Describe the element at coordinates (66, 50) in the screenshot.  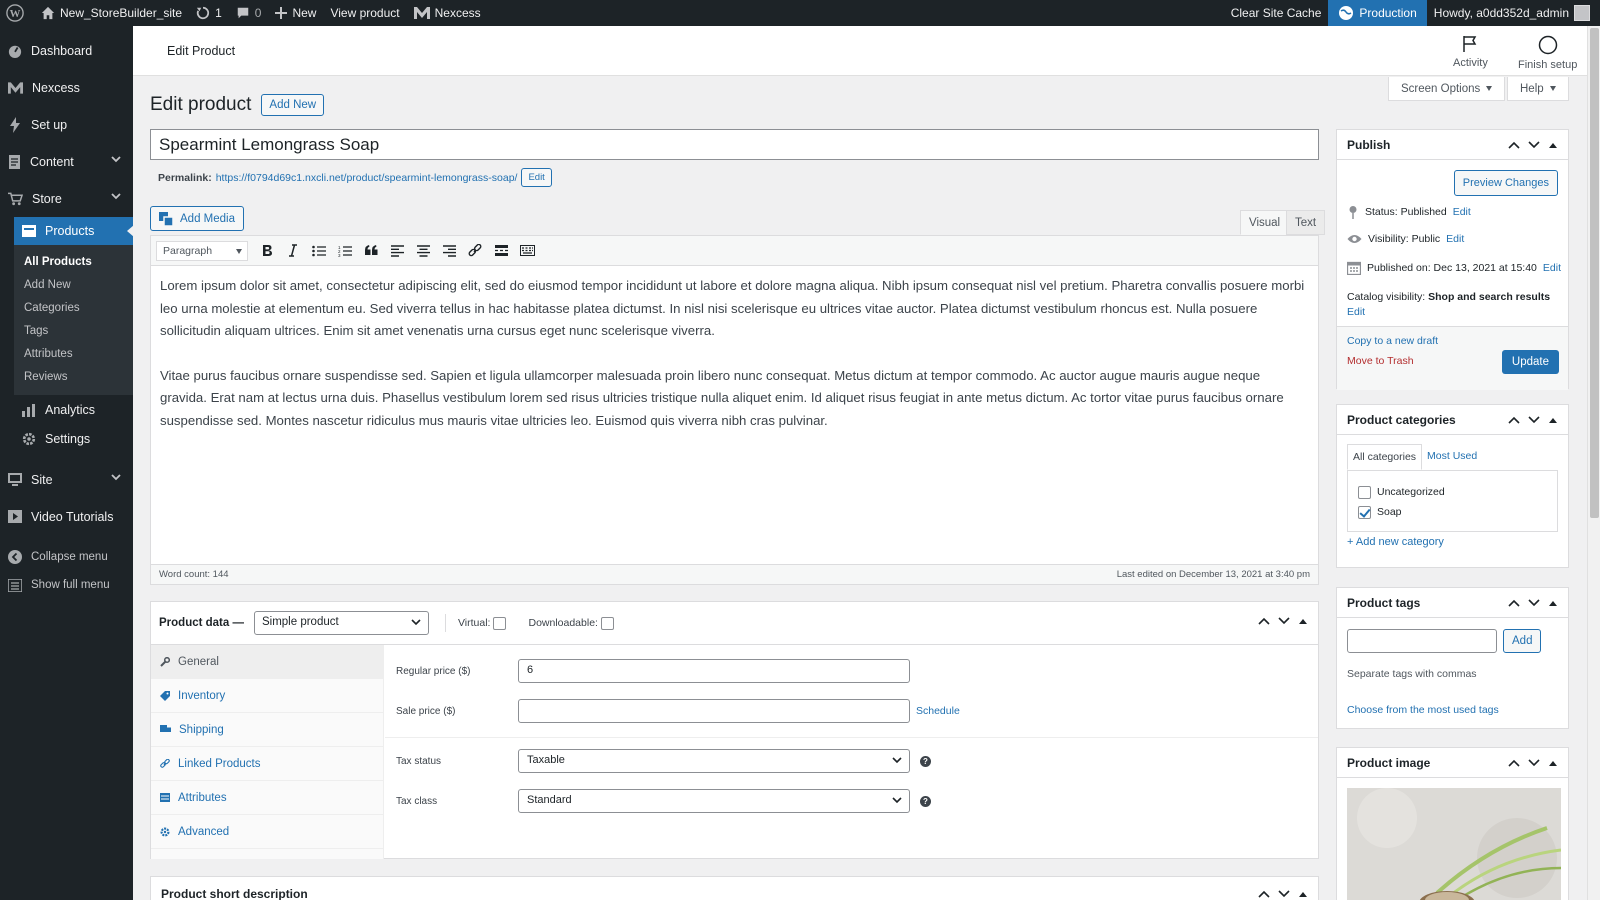
I see `menu-dashboard: Dashboard` at that location.